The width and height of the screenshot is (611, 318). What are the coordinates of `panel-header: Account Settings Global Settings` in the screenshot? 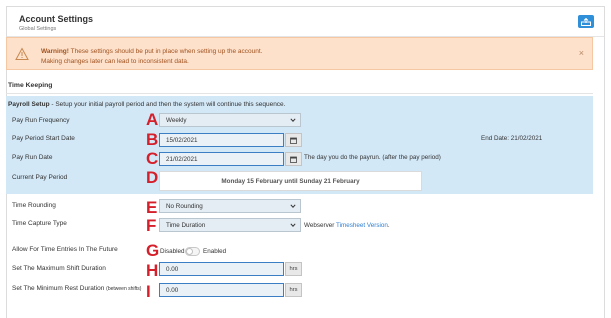 It's located at (305, 22).